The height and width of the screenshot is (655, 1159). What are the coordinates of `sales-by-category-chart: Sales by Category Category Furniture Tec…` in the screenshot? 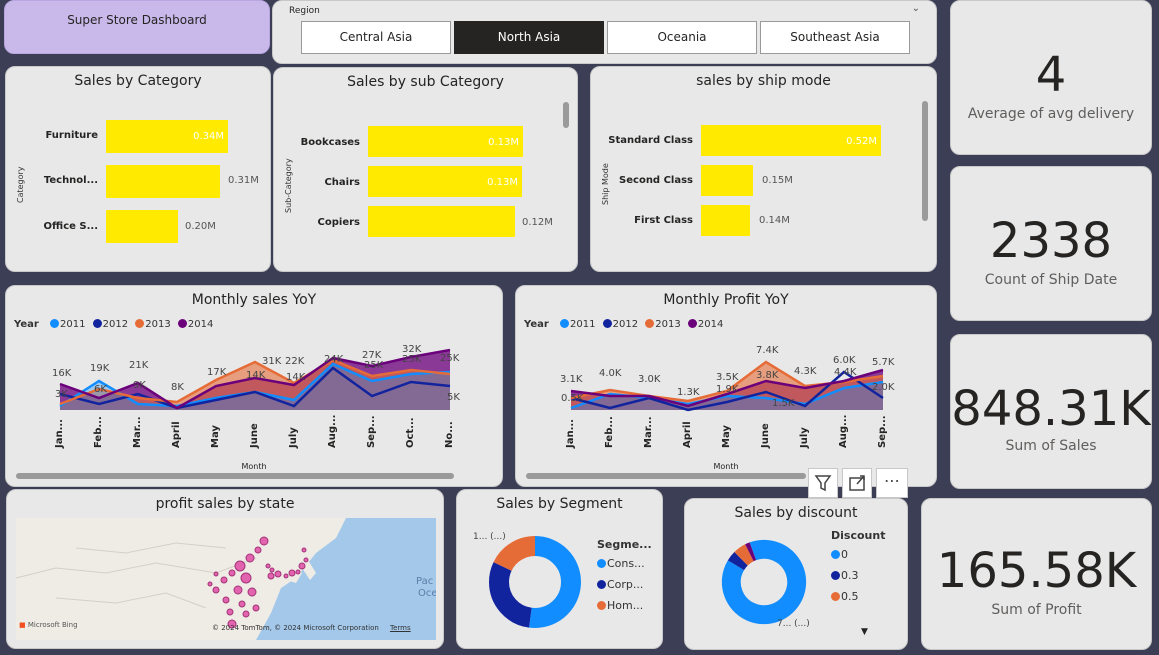 It's located at (138, 169).